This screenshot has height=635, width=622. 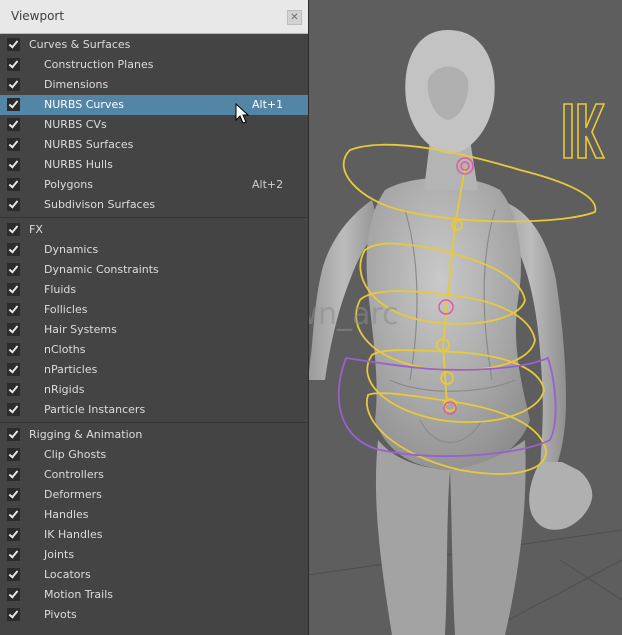 I want to click on menu-item-subdivison-surfaces: Subdivison Surfaces, so click(x=154, y=205).